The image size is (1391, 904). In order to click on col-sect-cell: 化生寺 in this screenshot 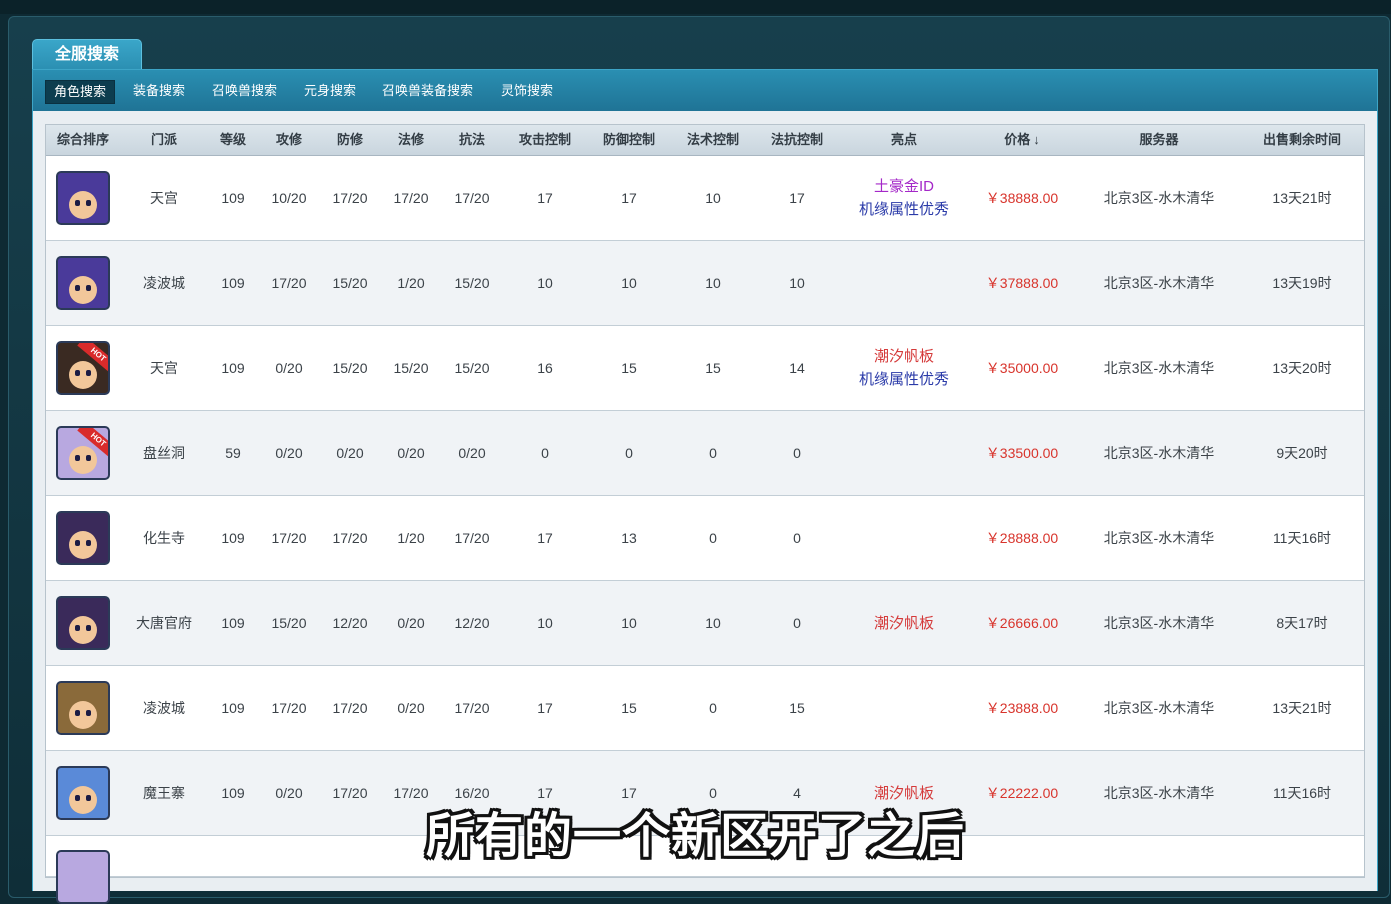, I will do `click(164, 538)`.